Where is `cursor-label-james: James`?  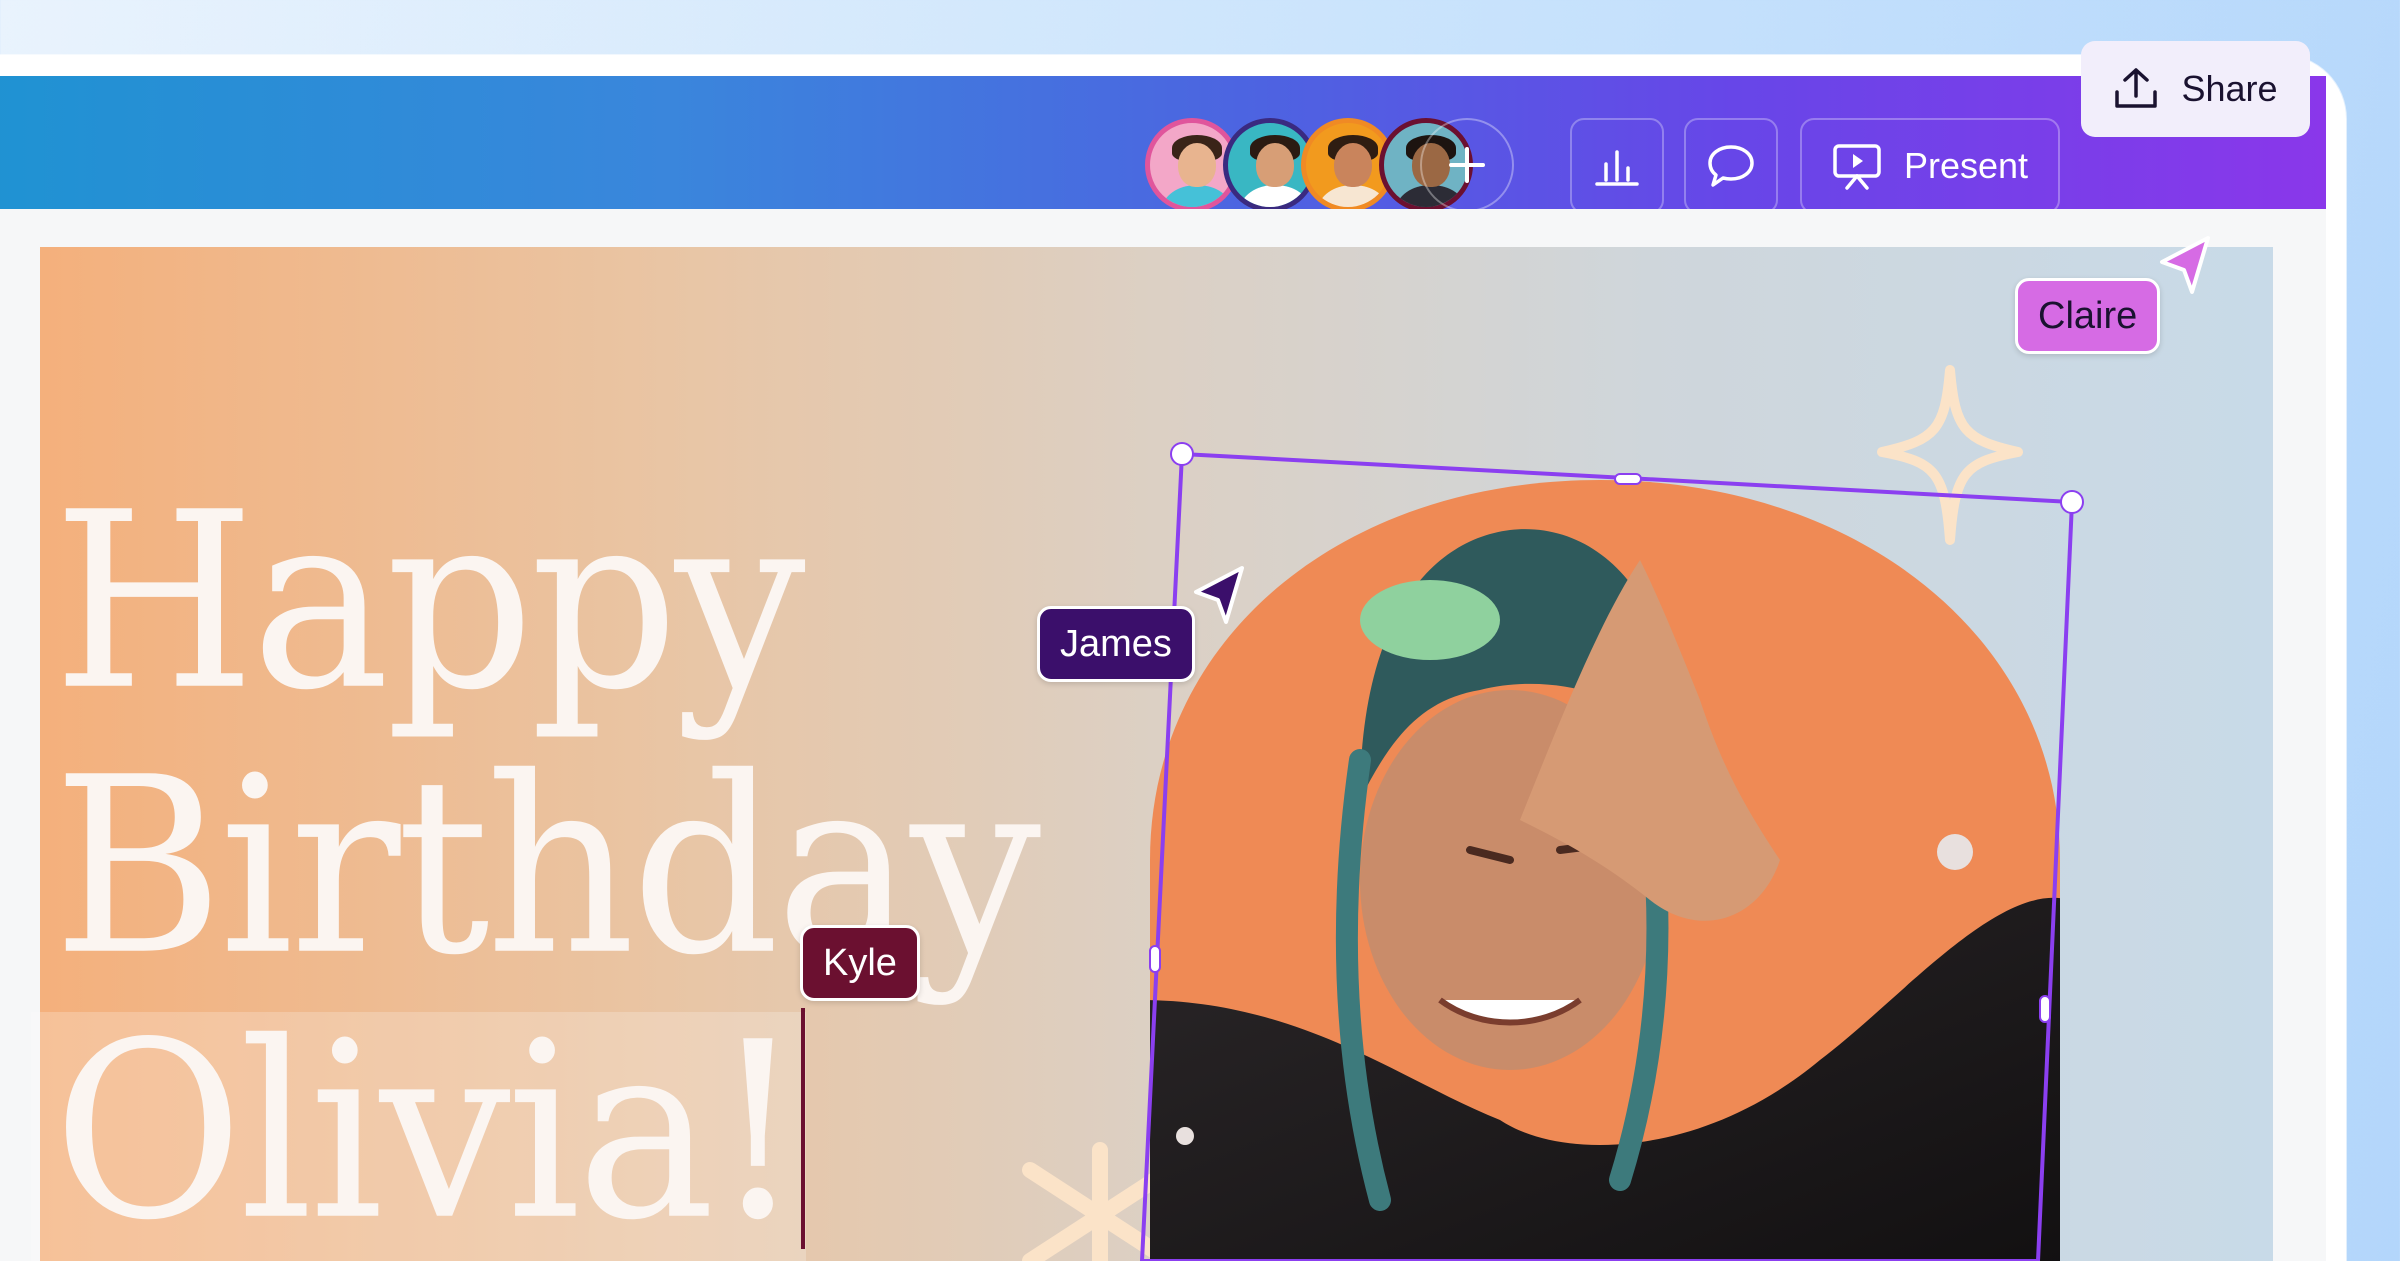 cursor-label-james: James is located at coordinates (1116, 644).